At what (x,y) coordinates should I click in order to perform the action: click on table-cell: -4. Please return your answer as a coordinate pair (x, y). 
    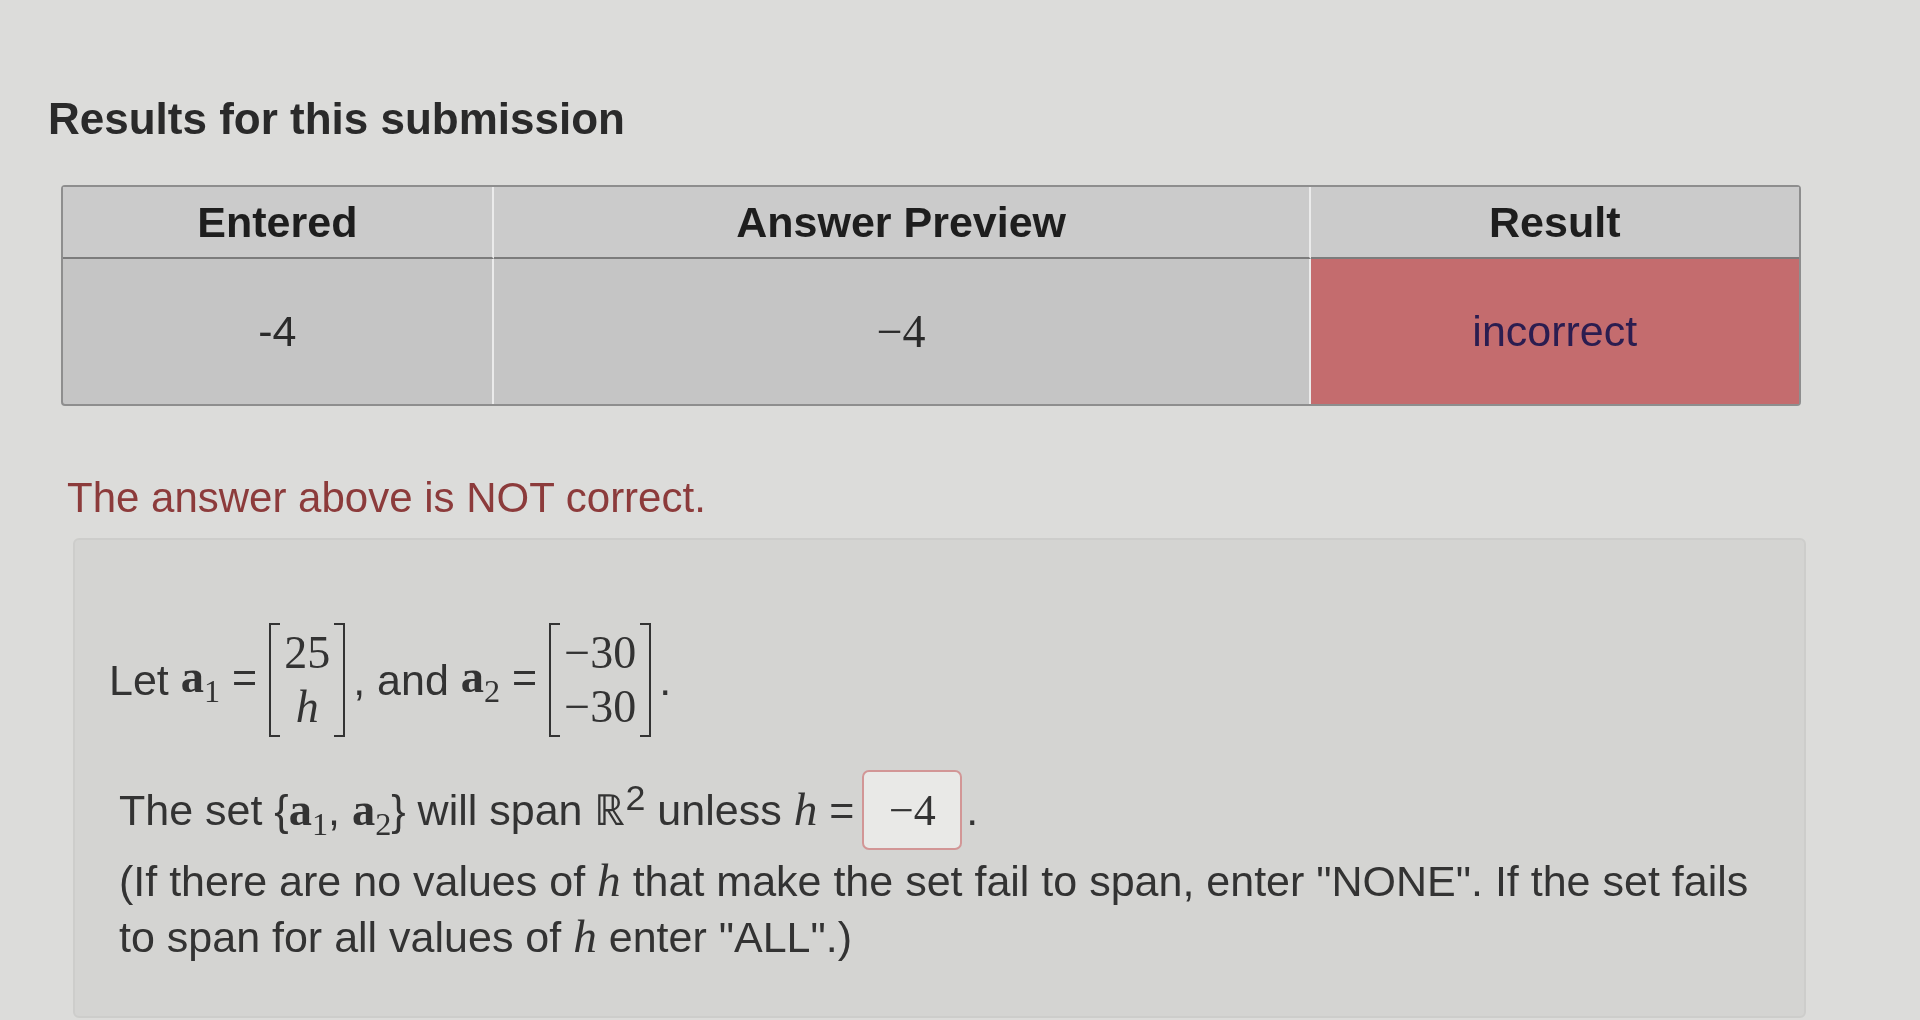
    Looking at the image, I should click on (278, 331).